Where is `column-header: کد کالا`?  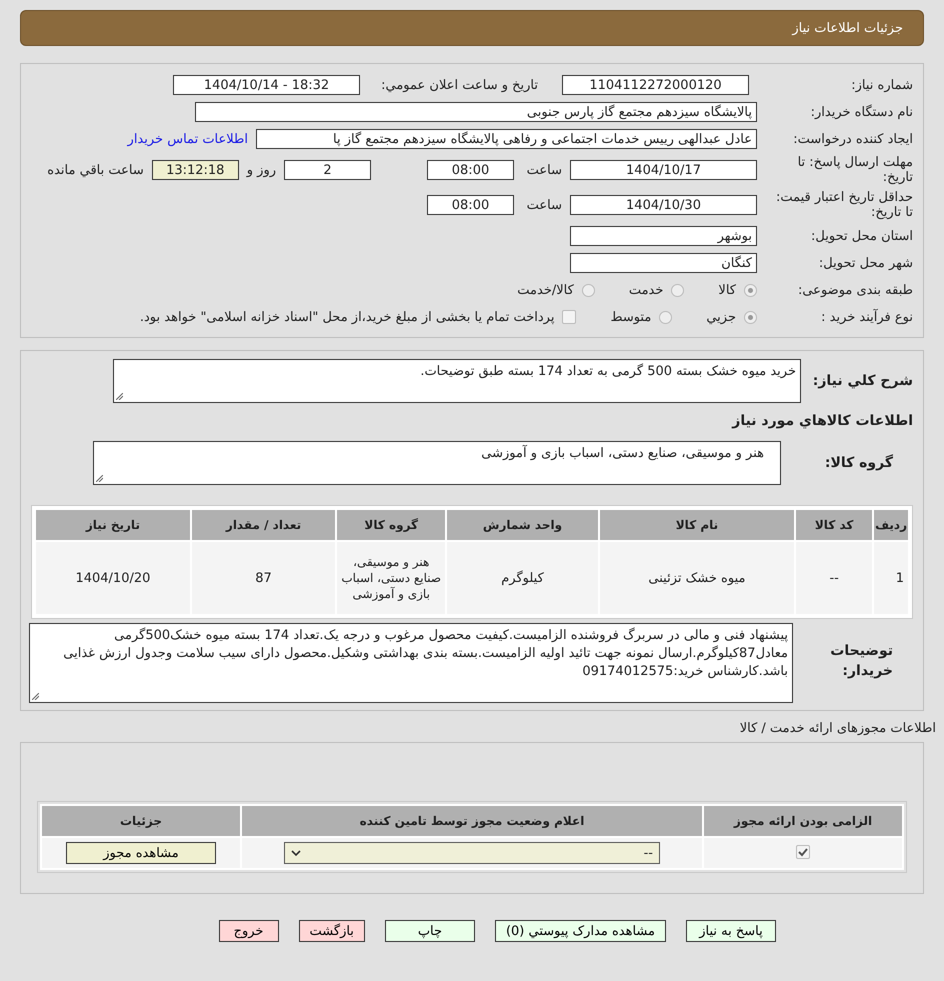
column-header: کد کالا is located at coordinates (834, 525).